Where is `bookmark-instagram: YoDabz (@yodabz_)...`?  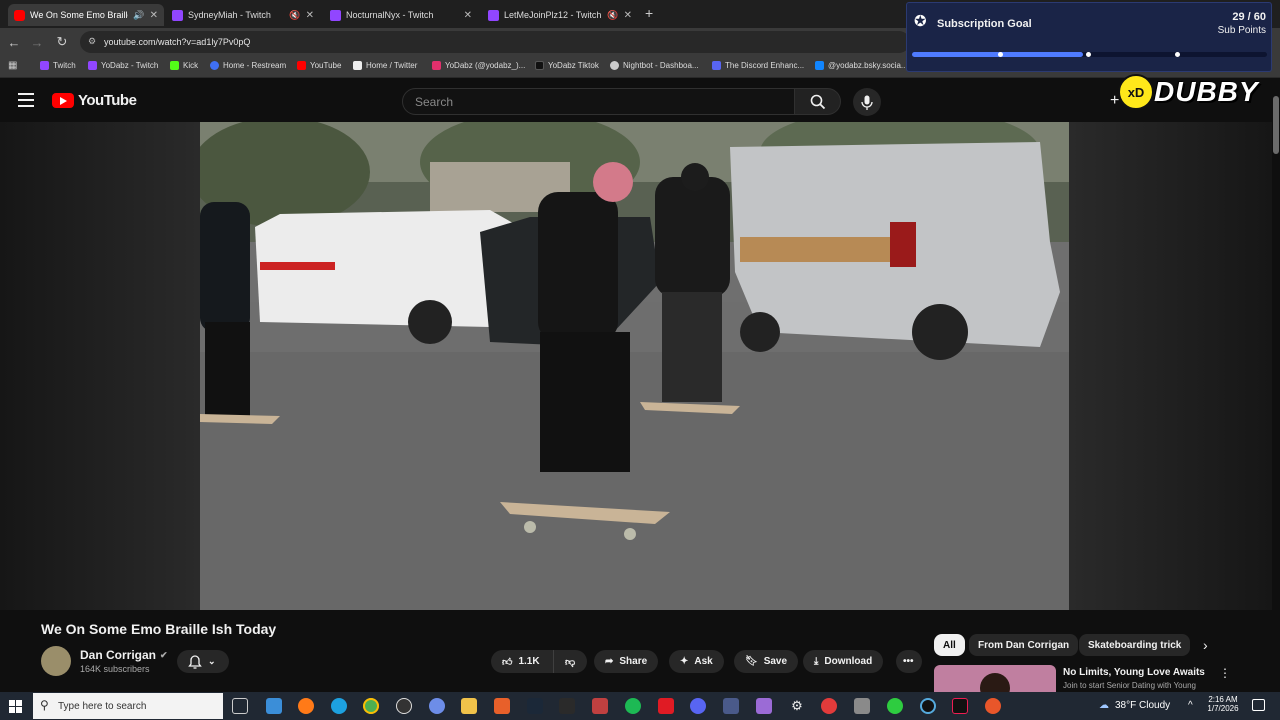
bookmark-instagram: YoDabz (@yodabz_)... is located at coordinates (478, 65).